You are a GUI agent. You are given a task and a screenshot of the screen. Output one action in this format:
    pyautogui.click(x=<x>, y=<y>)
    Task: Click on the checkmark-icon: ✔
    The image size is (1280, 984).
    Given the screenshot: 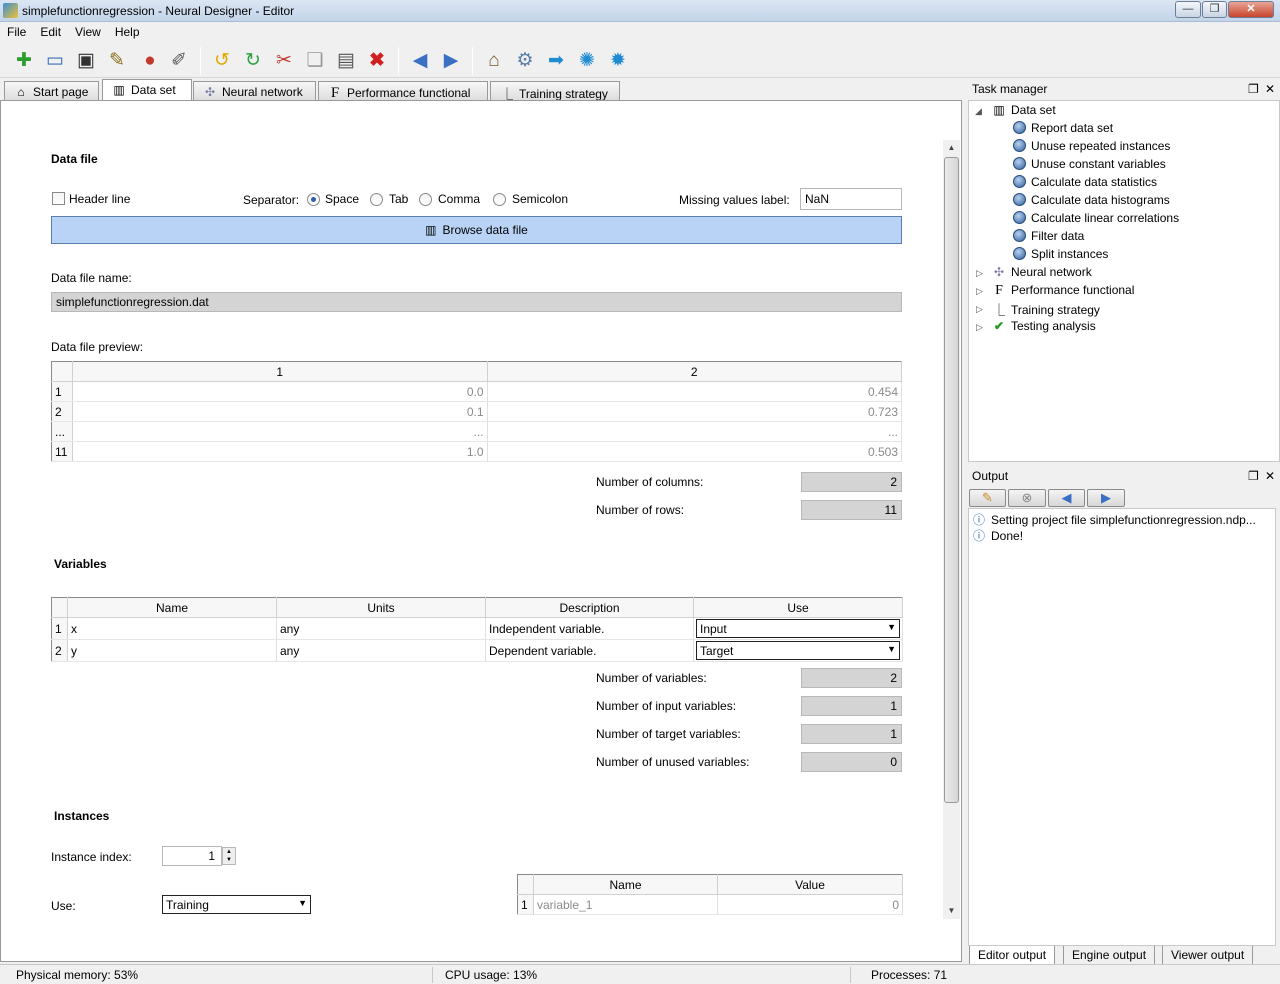 What is the action you would take?
    pyautogui.click(x=999, y=326)
    